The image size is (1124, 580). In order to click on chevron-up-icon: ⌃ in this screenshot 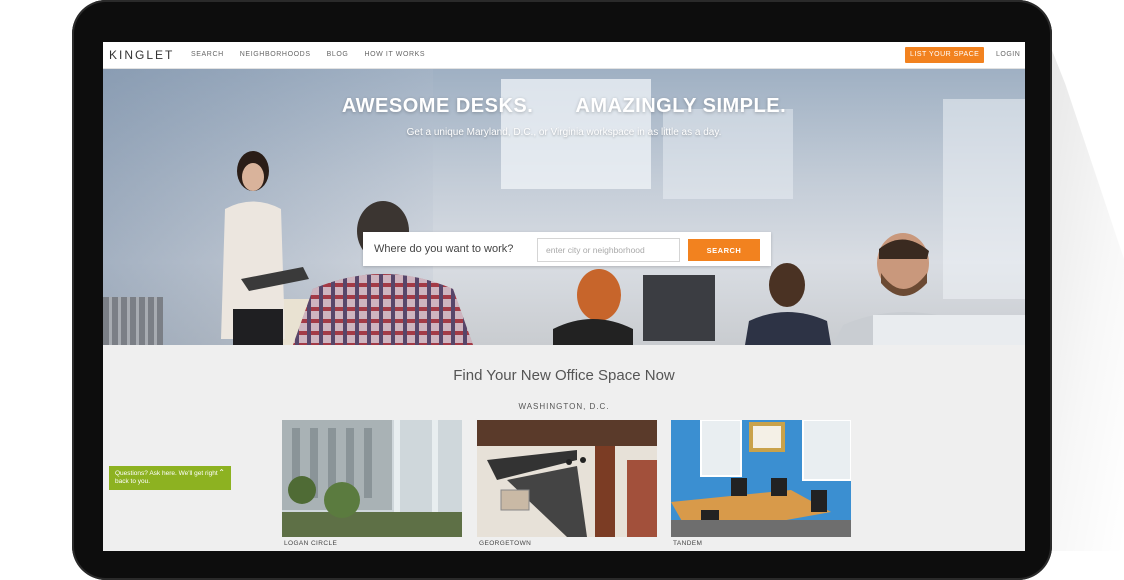, I will do `click(221, 473)`.